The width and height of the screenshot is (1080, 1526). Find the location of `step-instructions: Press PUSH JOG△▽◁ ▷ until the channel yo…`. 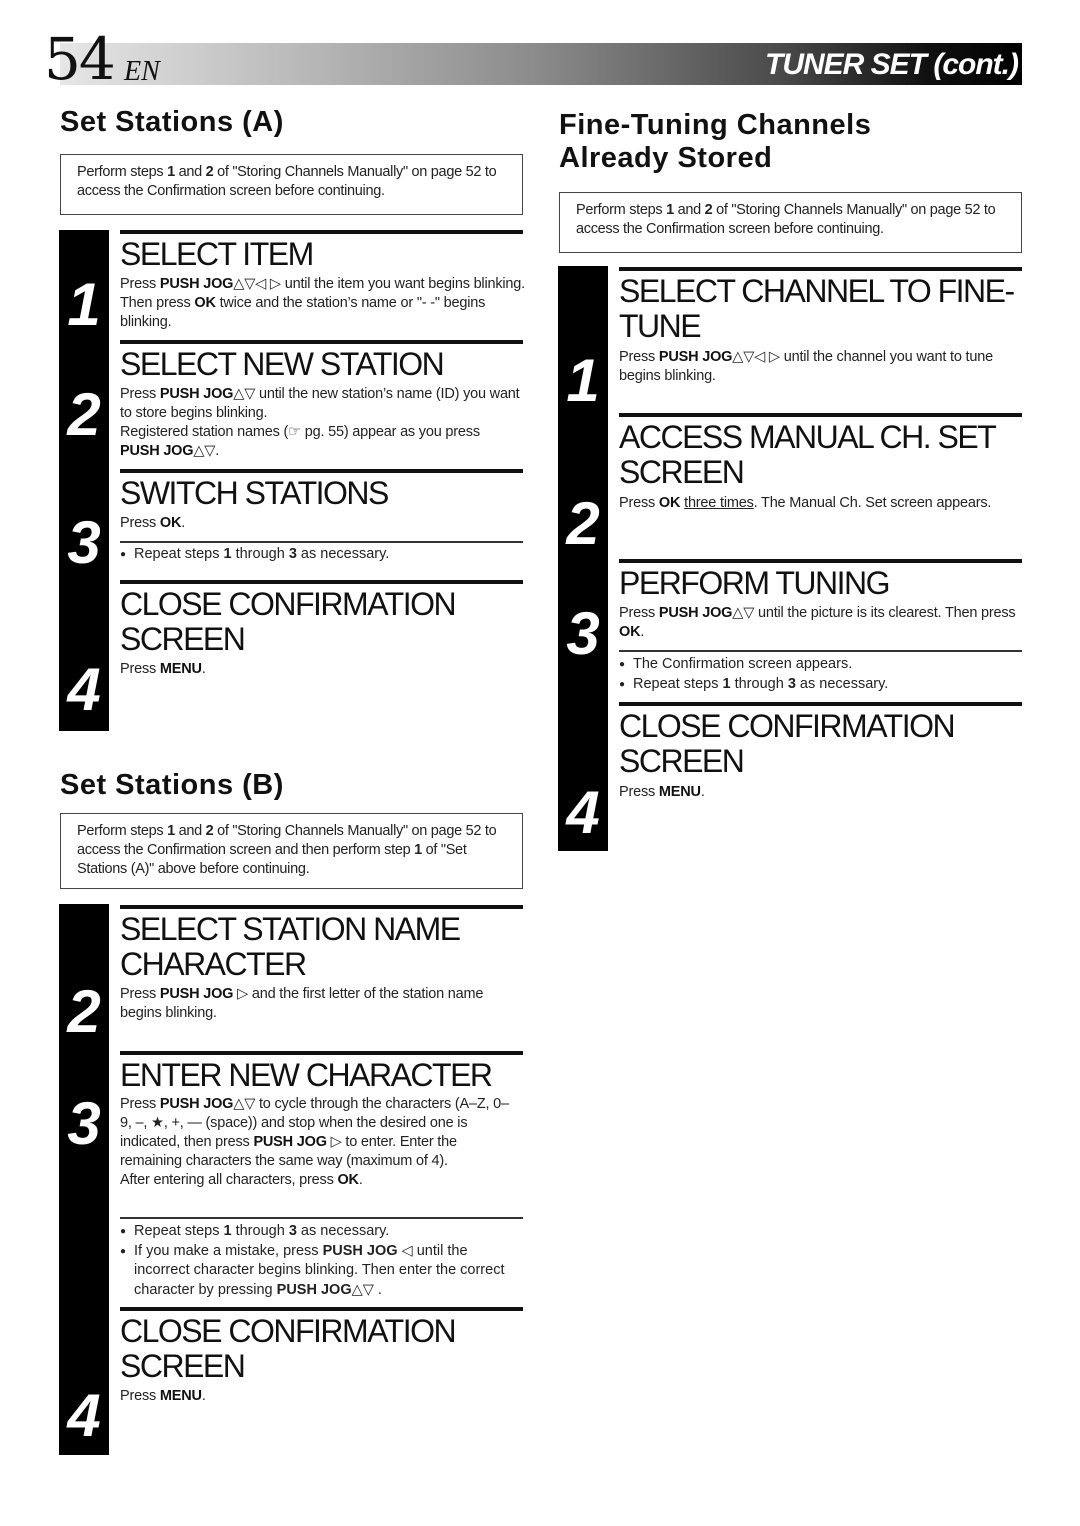

step-instructions: Press PUSH JOG△▽◁ ▷ until the channel yo… is located at coordinates (806, 366).